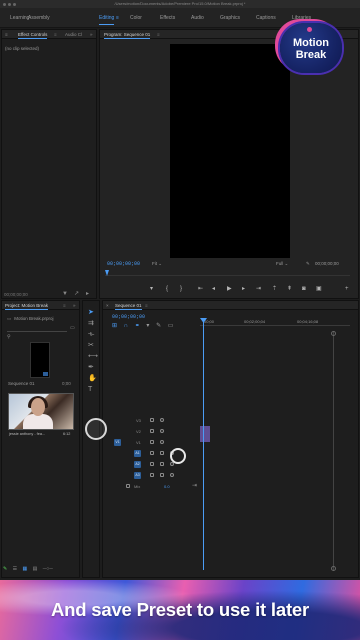 The height and width of the screenshot is (640, 360). What do you see at coordinates (89, 294) in the screenshot?
I see `play-only-audio-icon: ▸` at bounding box center [89, 294].